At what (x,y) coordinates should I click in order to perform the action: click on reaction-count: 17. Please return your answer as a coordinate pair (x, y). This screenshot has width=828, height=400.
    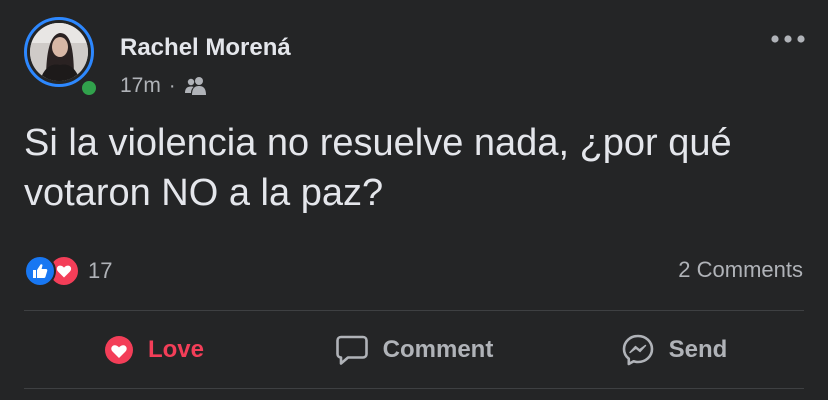
    Looking at the image, I should click on (100, 270).